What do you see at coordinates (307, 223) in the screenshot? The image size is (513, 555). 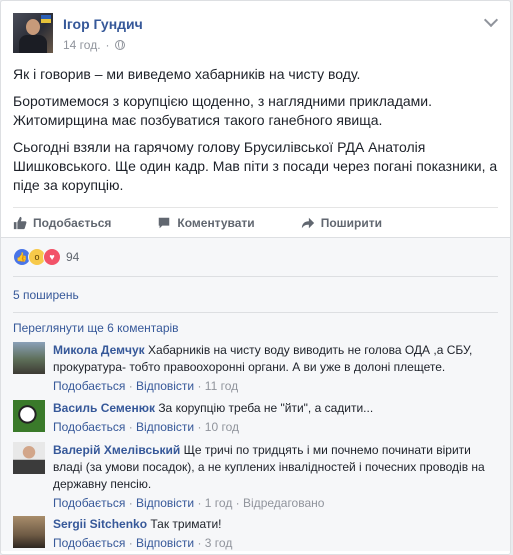 I see `share-icon` at bounding box center [307, 223].